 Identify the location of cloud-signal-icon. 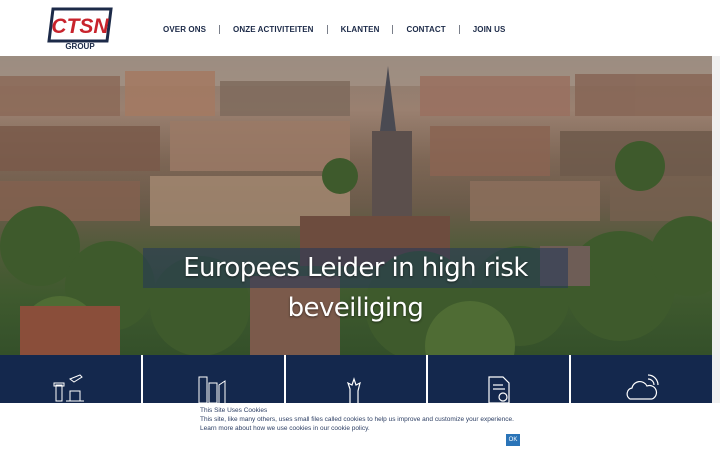
(642, 387).